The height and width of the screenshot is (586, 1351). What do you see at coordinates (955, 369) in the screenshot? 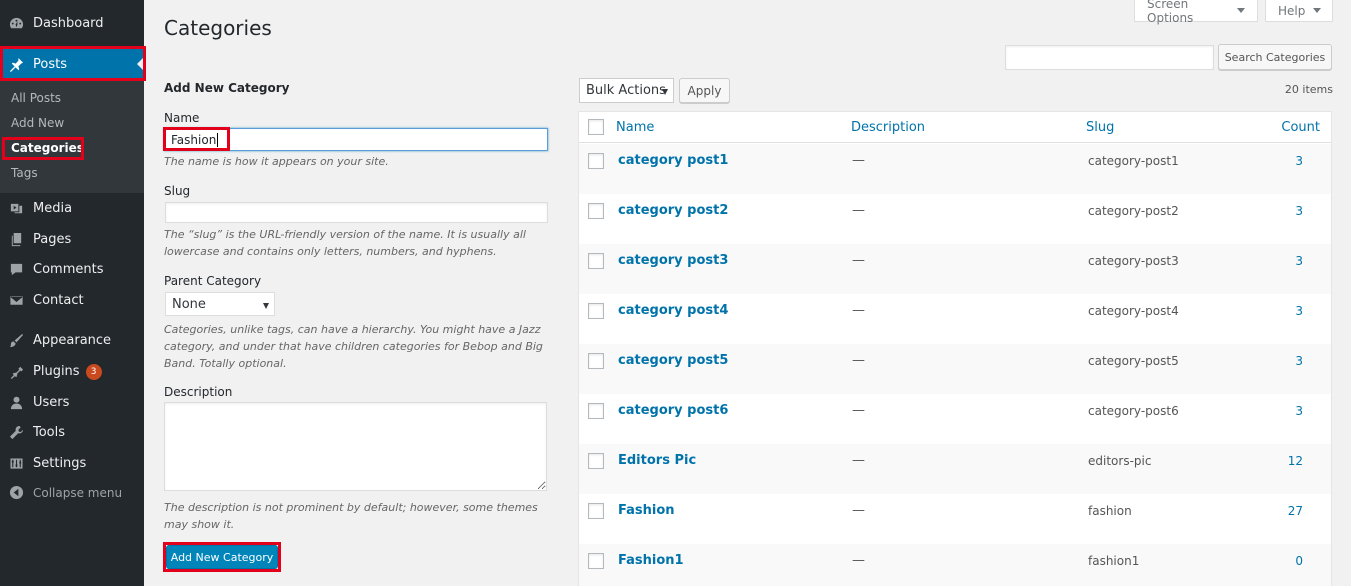
I see `table-row: category post5 — category-post5 3` at bounding box center [955, 369].